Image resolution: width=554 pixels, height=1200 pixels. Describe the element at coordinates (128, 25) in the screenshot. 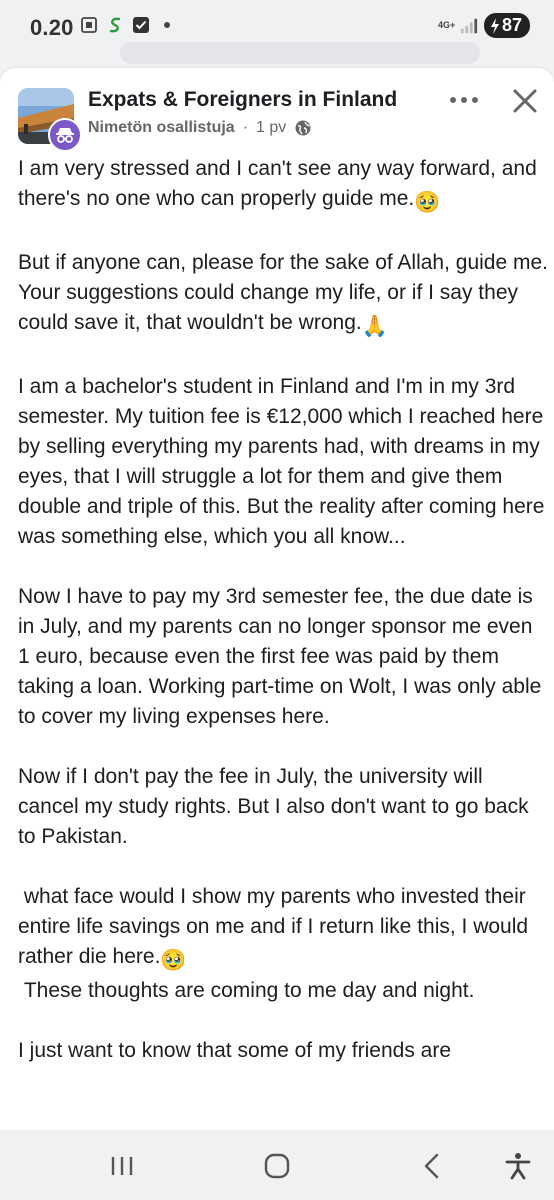

I see `status-notification-icons` at that location.